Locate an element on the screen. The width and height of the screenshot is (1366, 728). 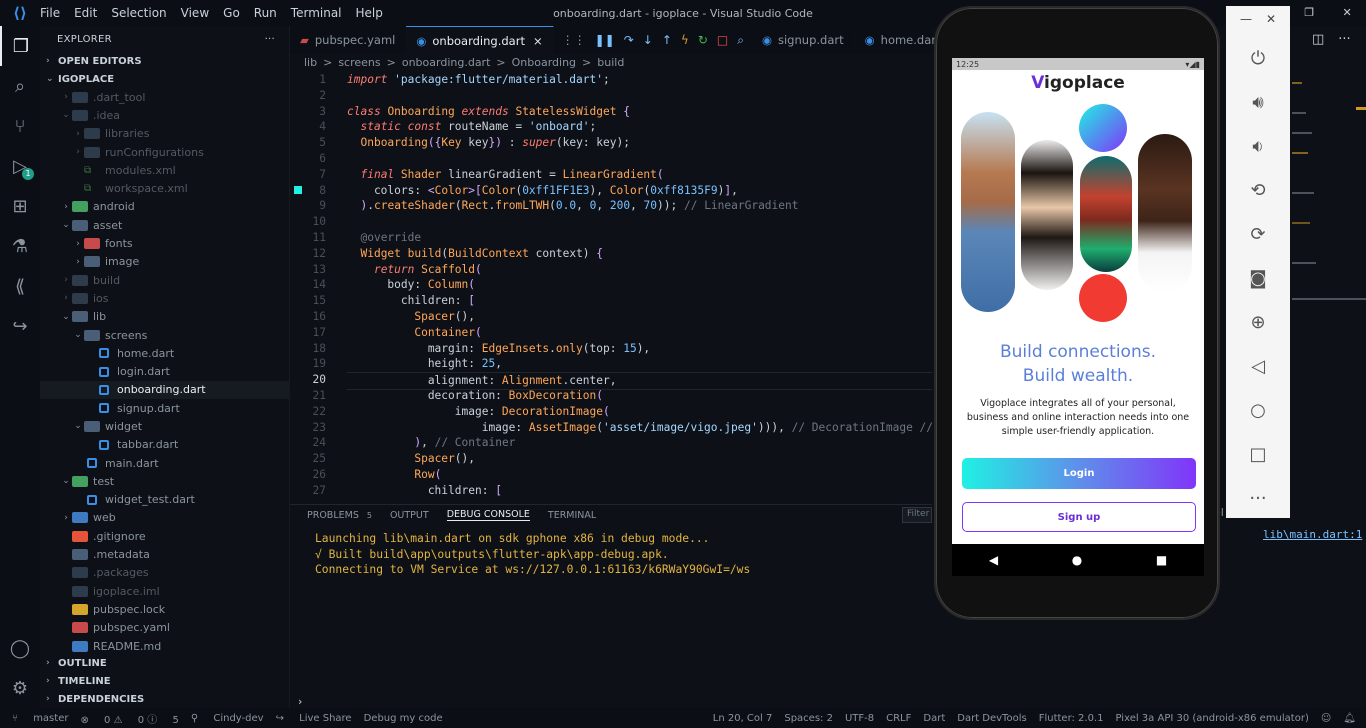
tree-item: README.md is located at coordinates (164, 646).